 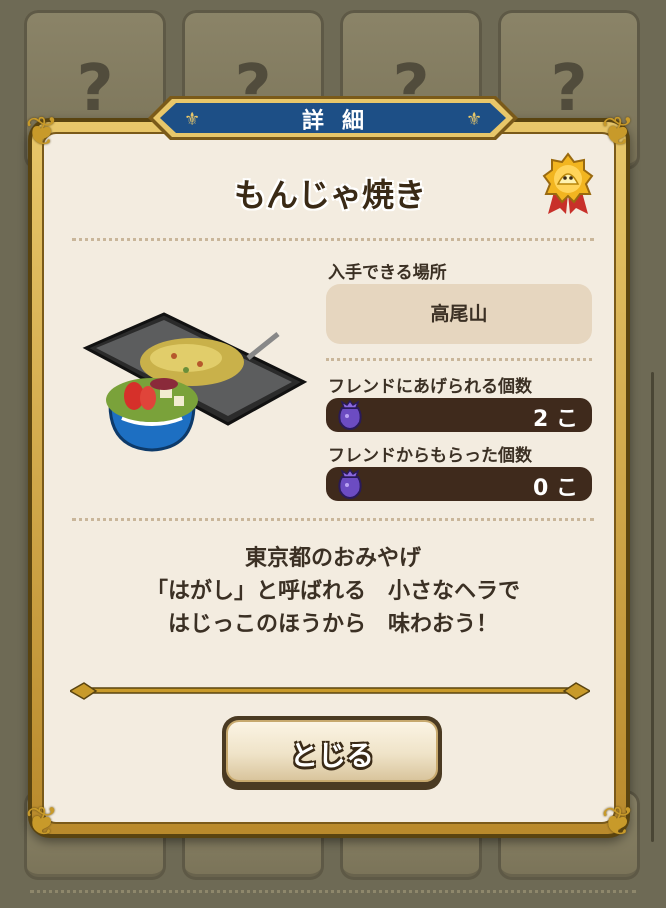 I want to click on location-label: 入手できる場所, so click(x=387, y=273).